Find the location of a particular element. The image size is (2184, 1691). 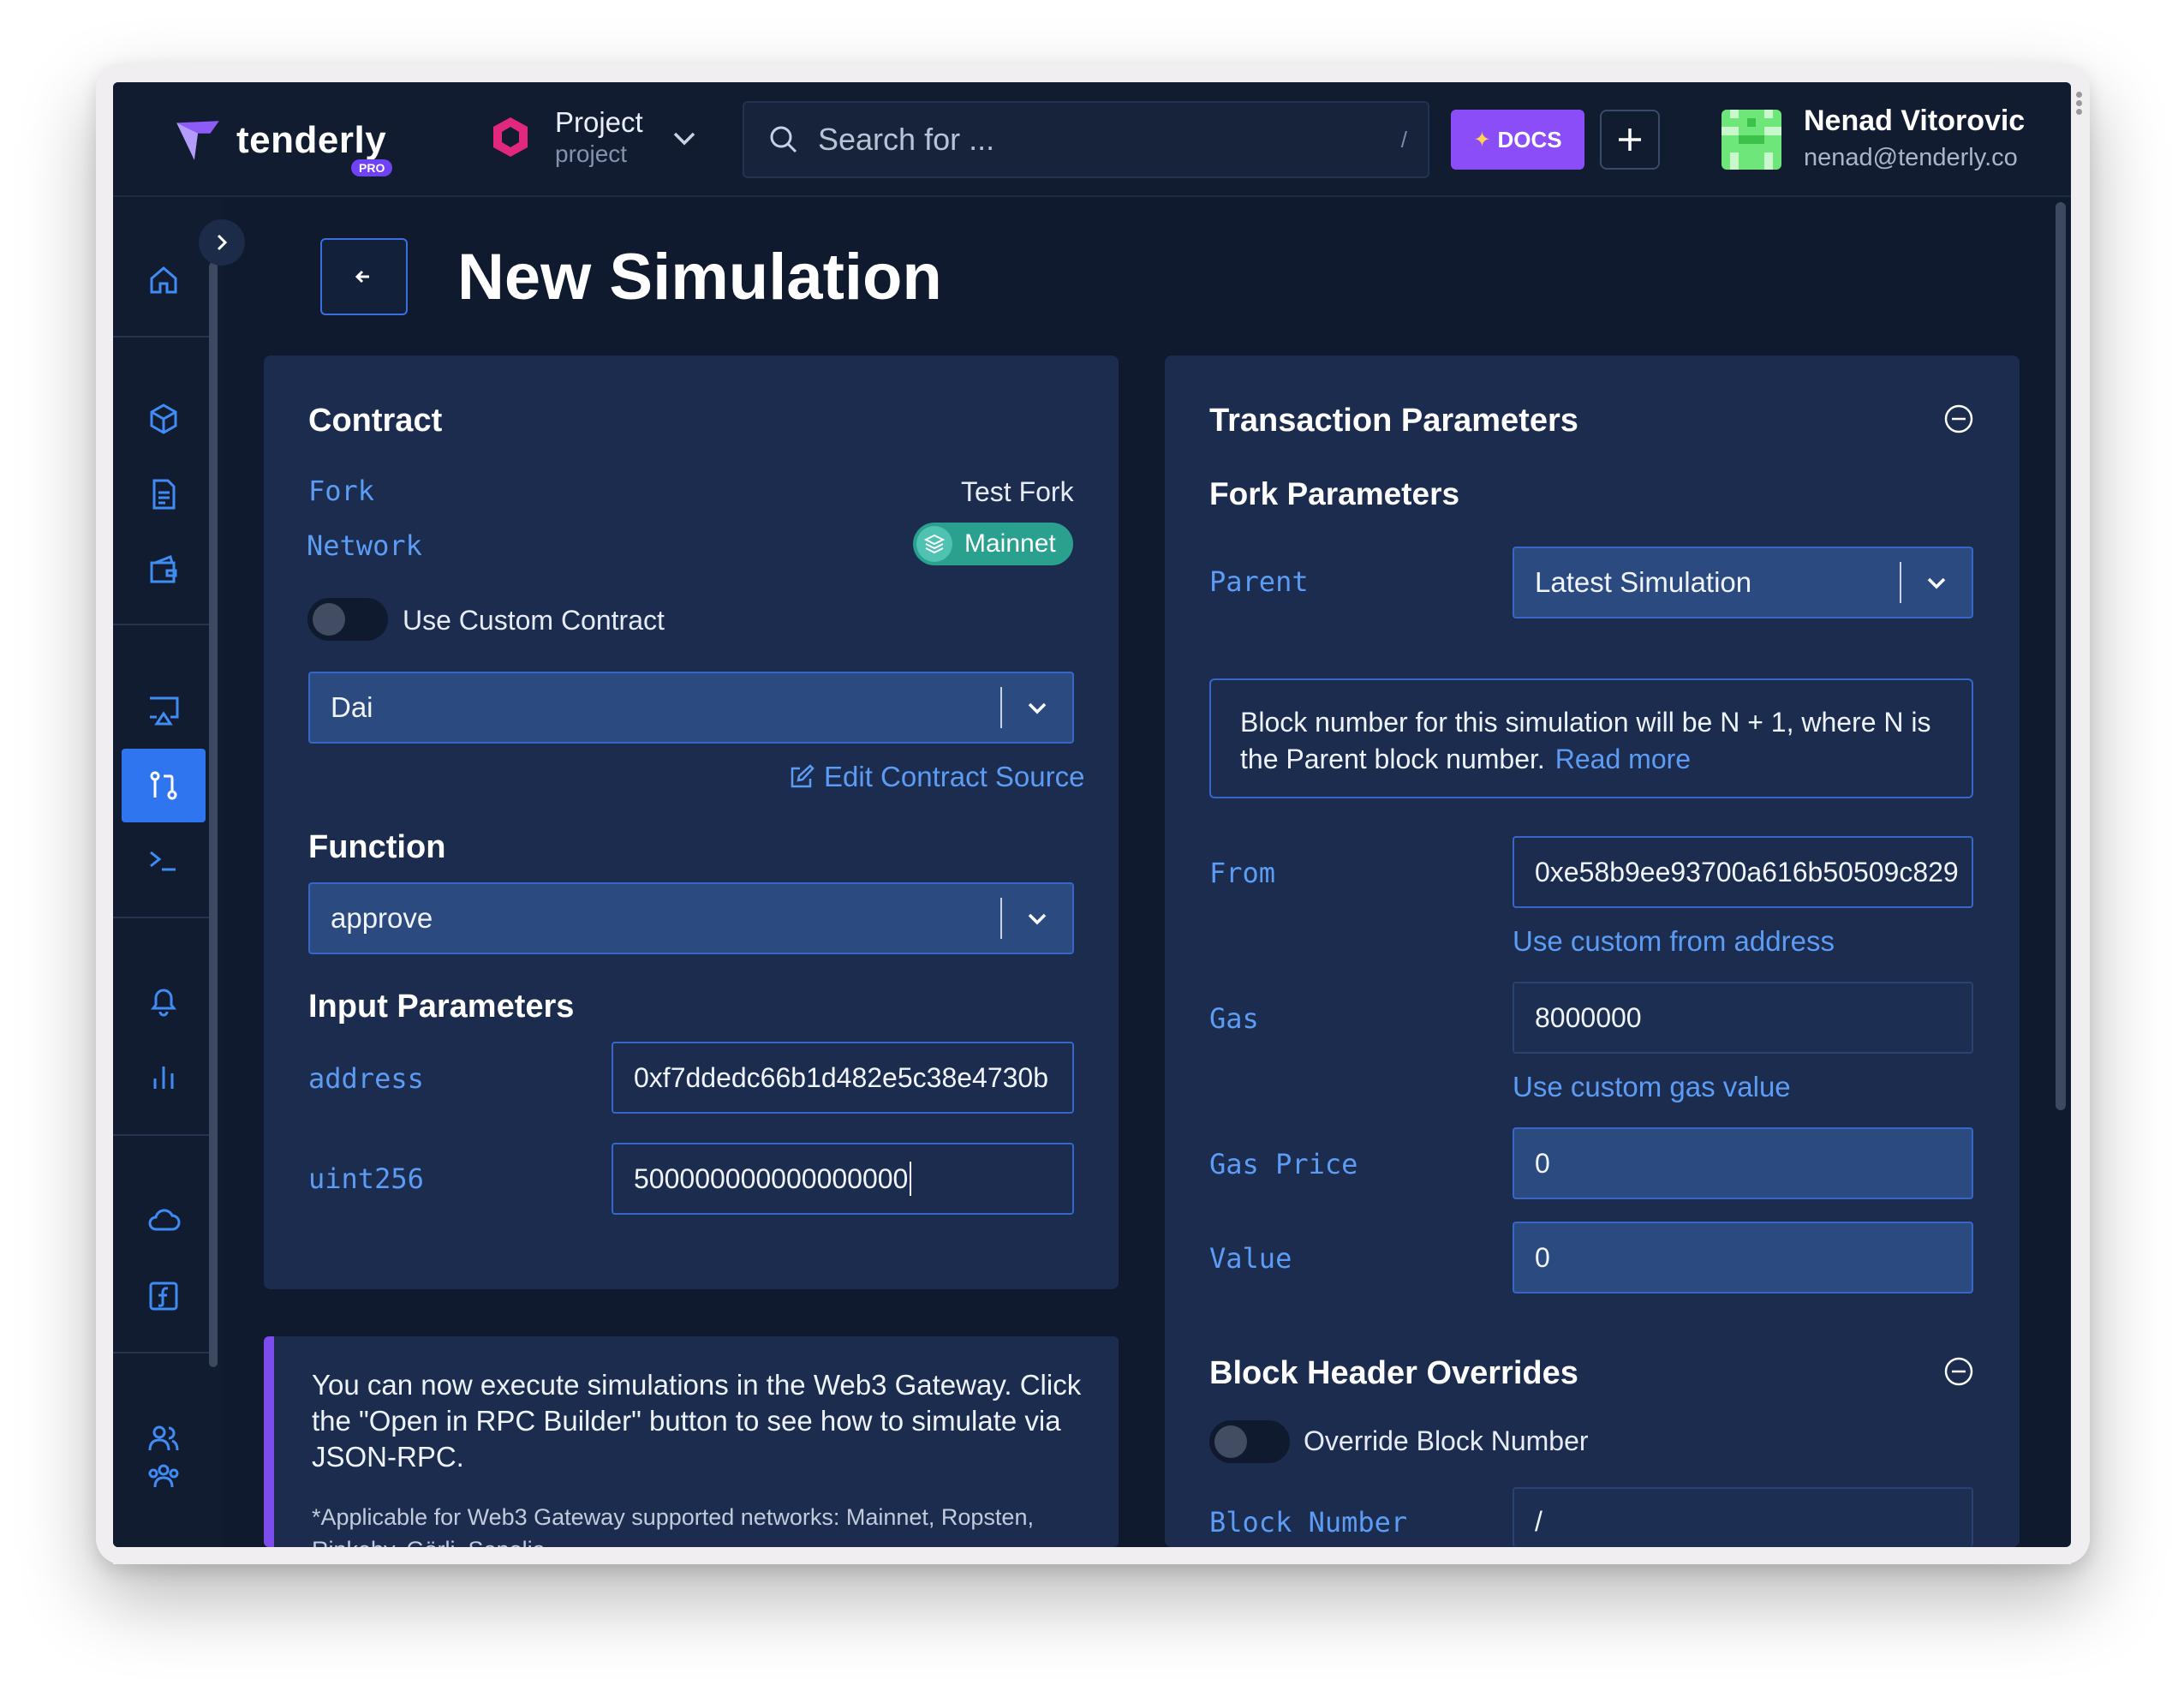

sidebar-item-sandbox is located at coordinates (164, 710).